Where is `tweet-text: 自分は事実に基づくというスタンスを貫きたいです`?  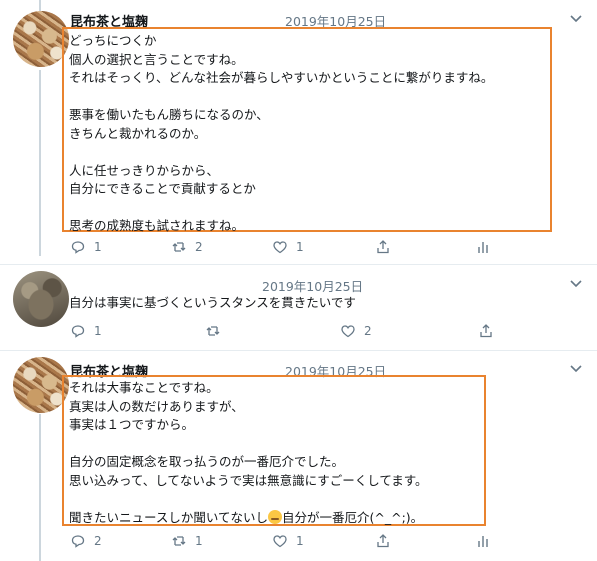 tweet-text: 自分は事実に基づくというスタンスを貫きたいです is located at coordinates (212, 303).